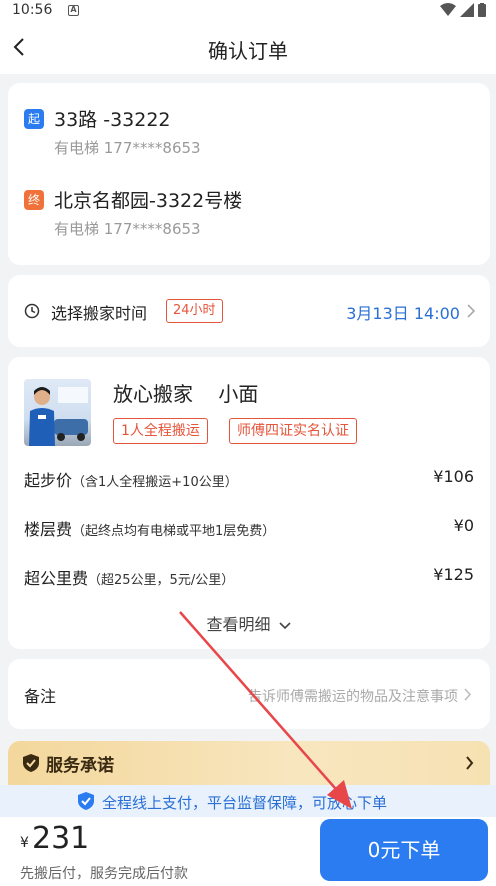 The height and width of the screenshot is (886, 496). What do you see at coordinates (186, 394) in the screenshot?
I see `service-name: 放心搬家 小面` at bounding box center [186, 394].